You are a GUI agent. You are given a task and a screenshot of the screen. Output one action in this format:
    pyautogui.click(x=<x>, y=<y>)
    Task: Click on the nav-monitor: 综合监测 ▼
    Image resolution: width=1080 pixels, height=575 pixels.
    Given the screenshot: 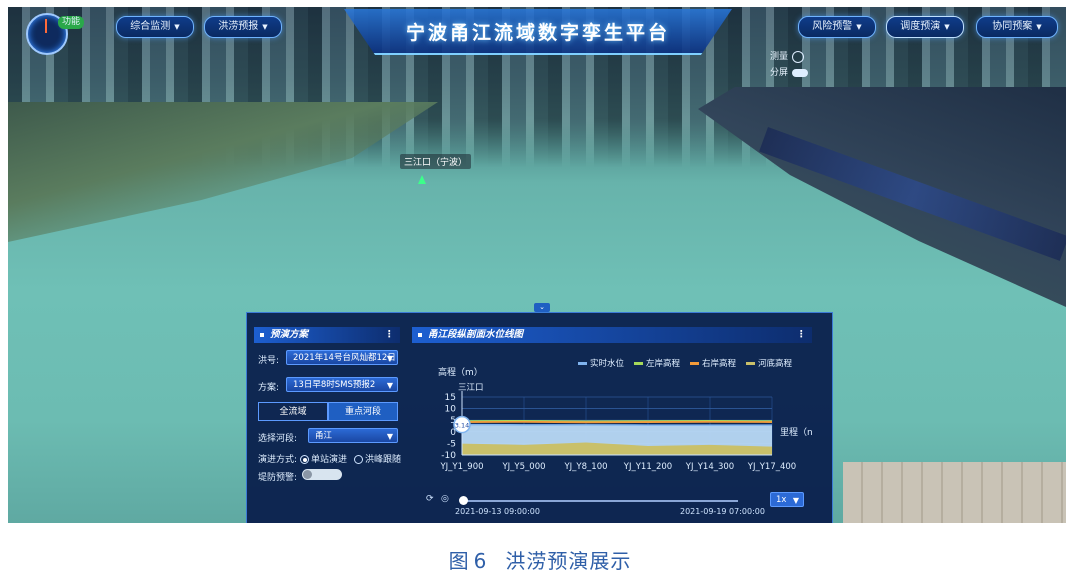 What is the action you would take?
    pyautogui.click(x=155, y=27)
    